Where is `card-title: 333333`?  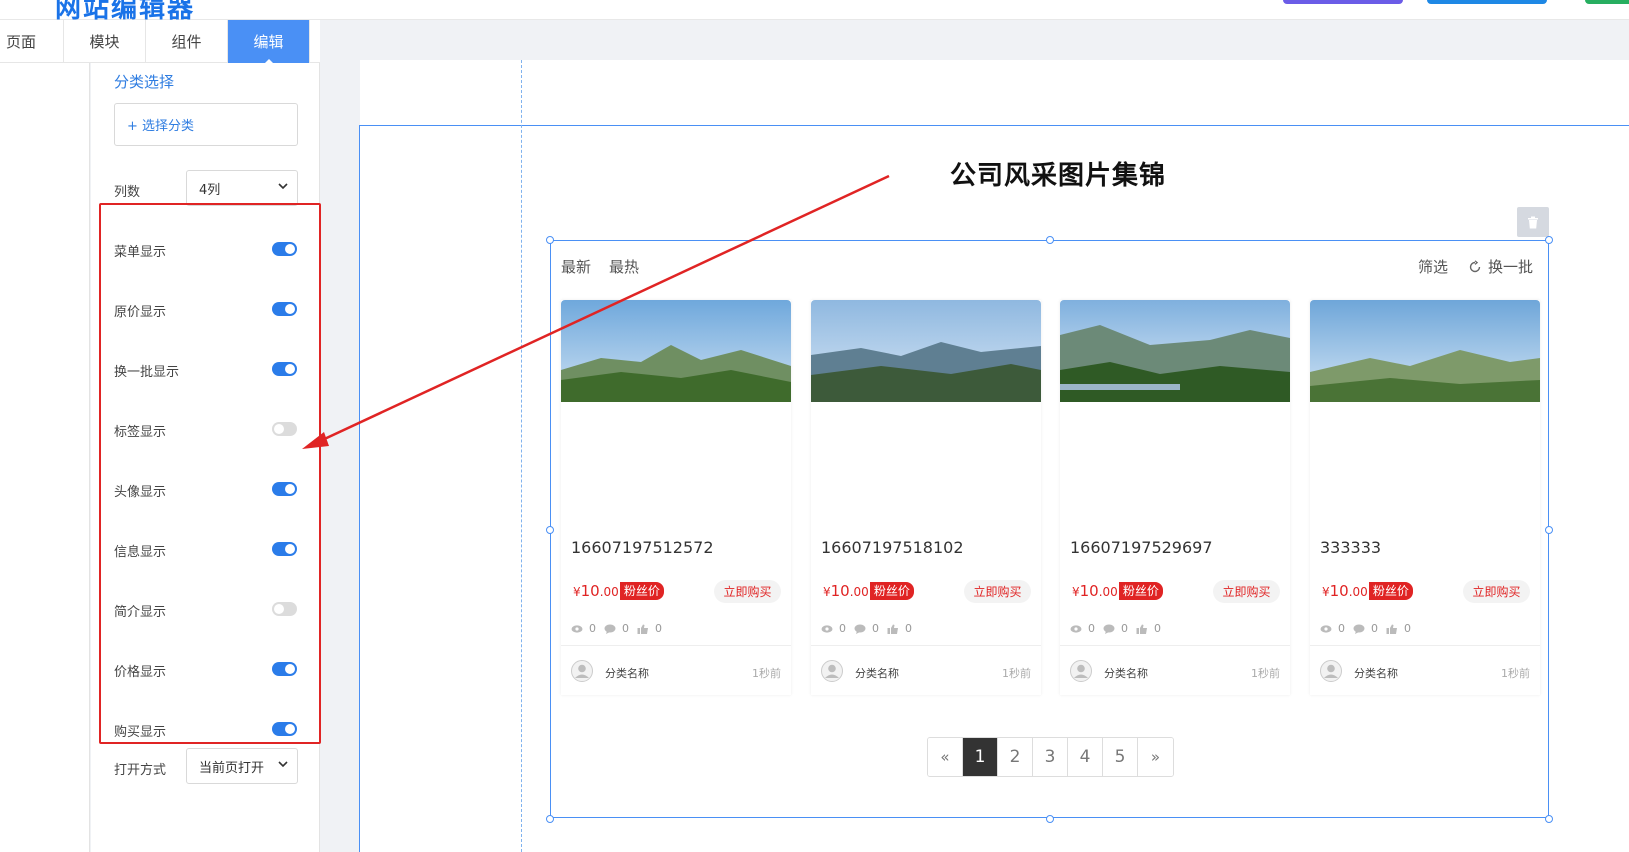 card-title: 333333 is located at coordinates (1350, 547).